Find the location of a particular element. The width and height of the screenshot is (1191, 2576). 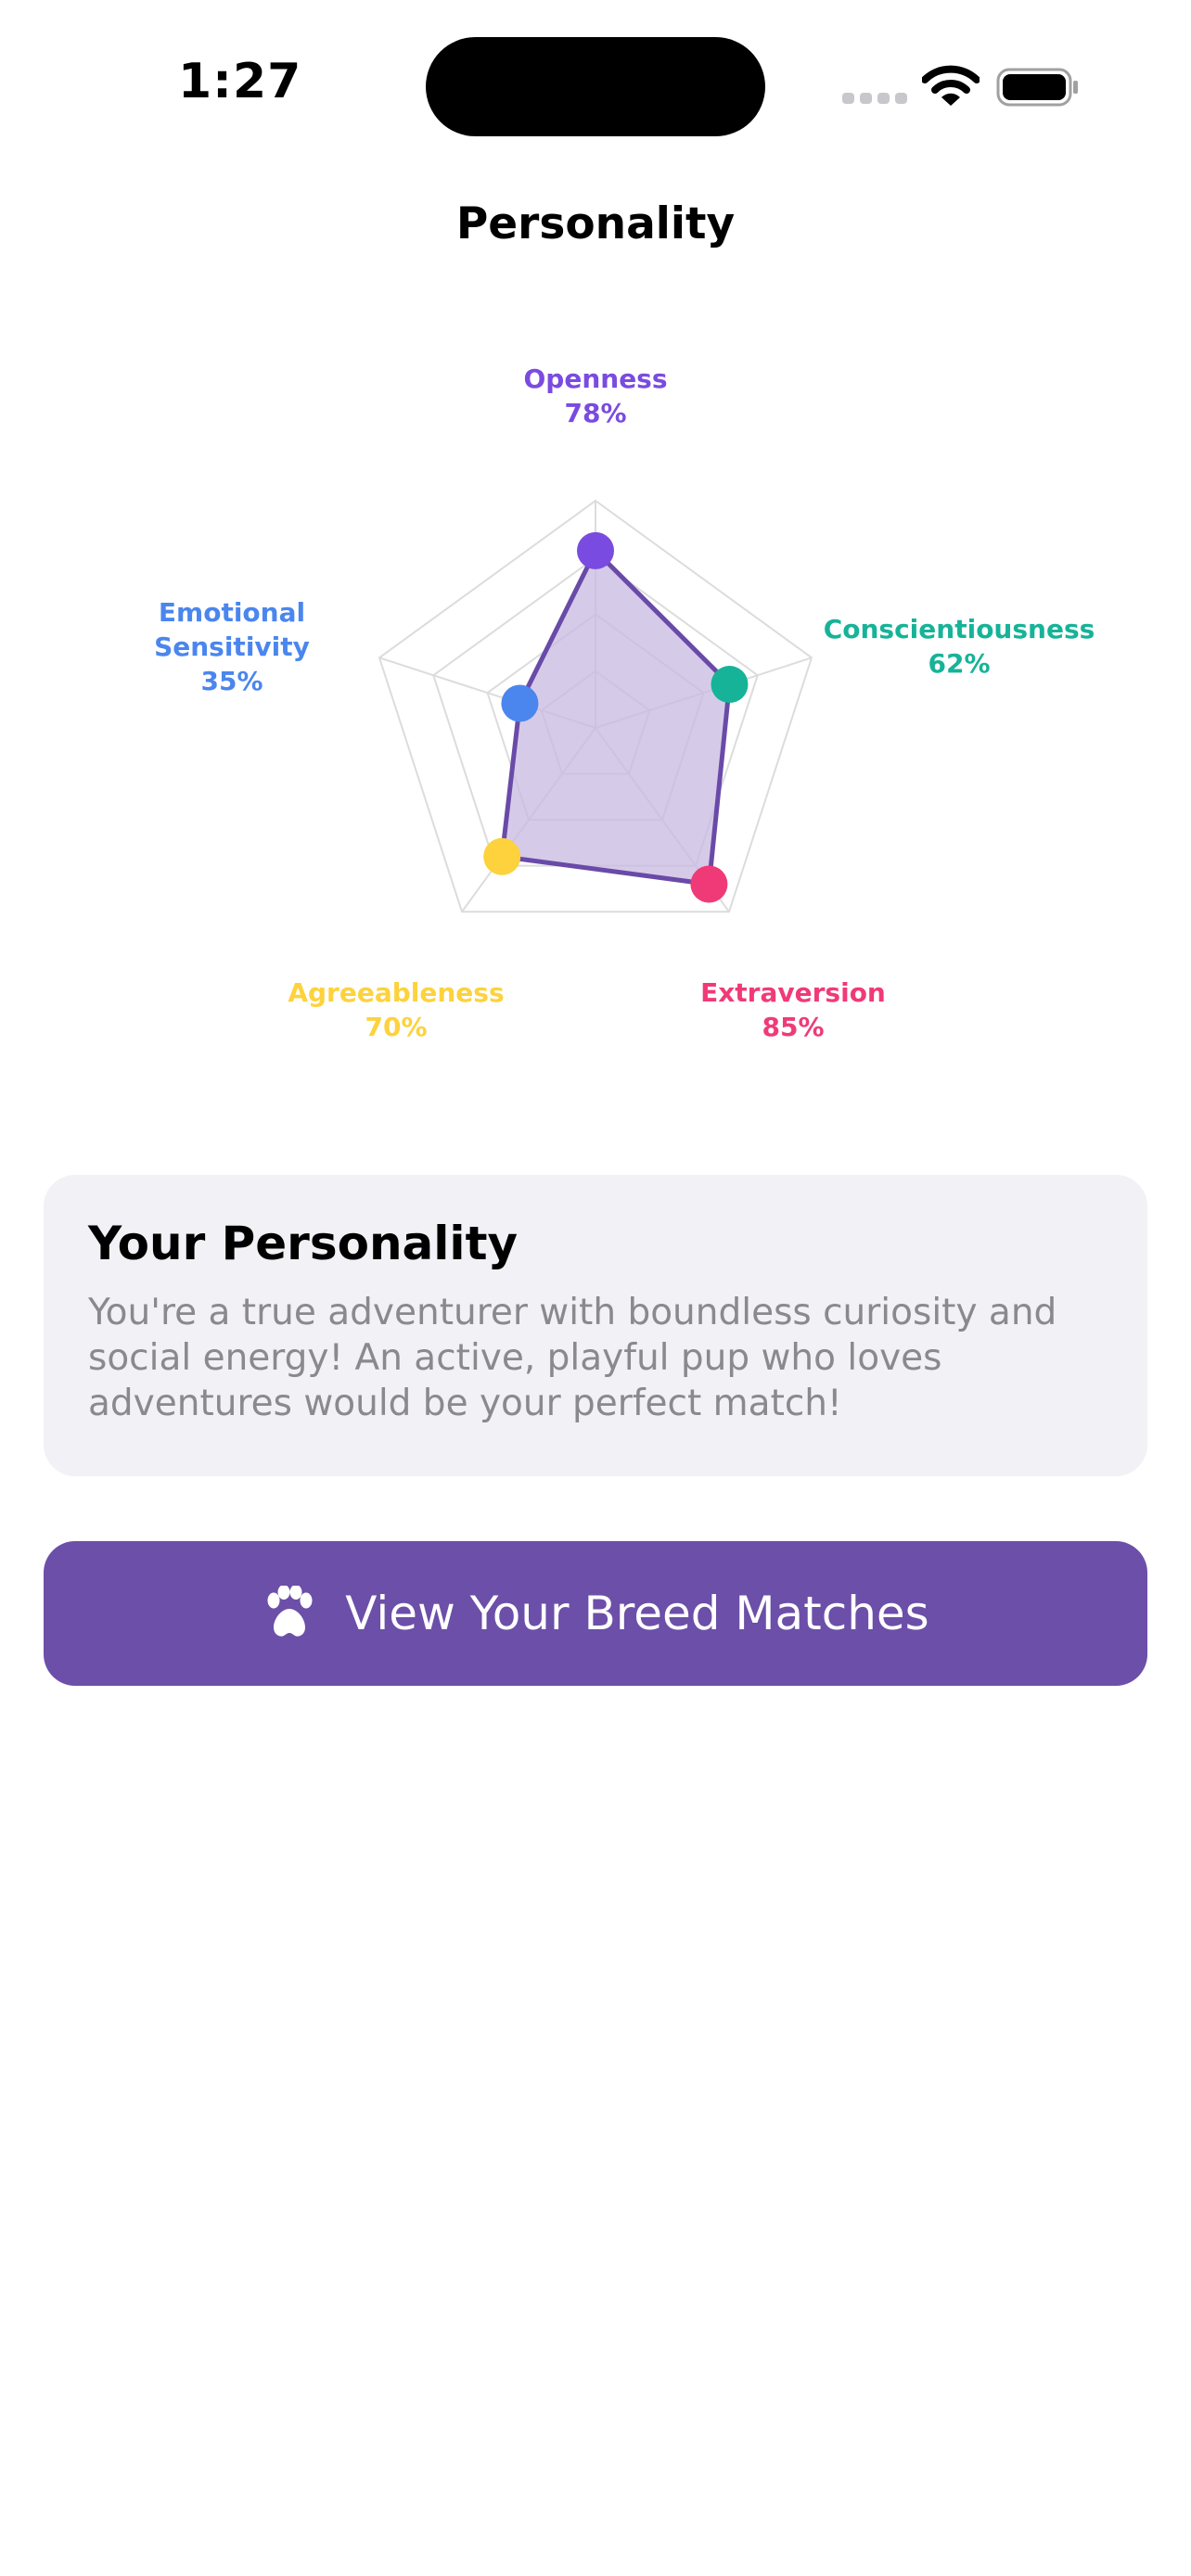

status-time: 1:27 is located at coordinates (240, 81).